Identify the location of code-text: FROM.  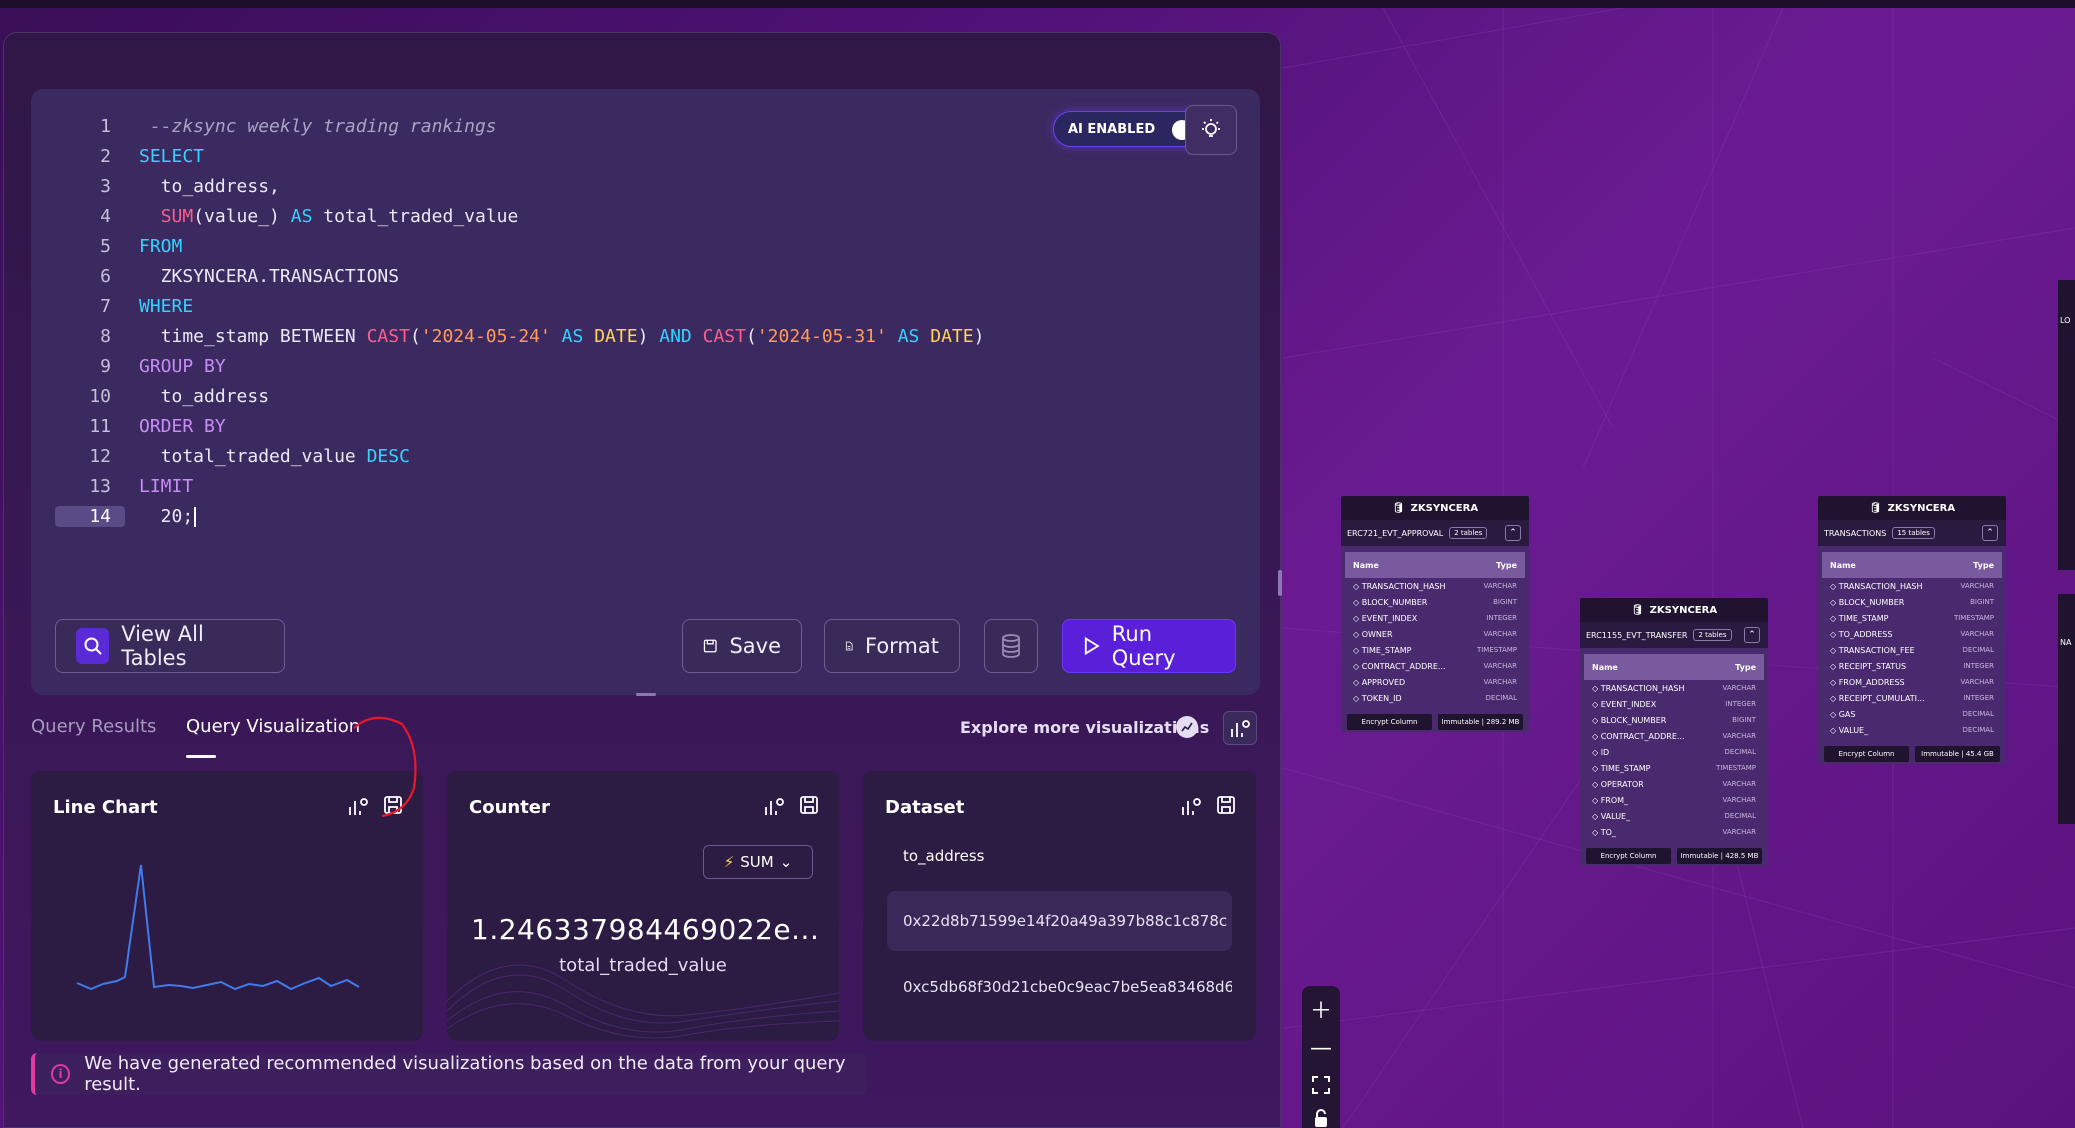
(153, 246).